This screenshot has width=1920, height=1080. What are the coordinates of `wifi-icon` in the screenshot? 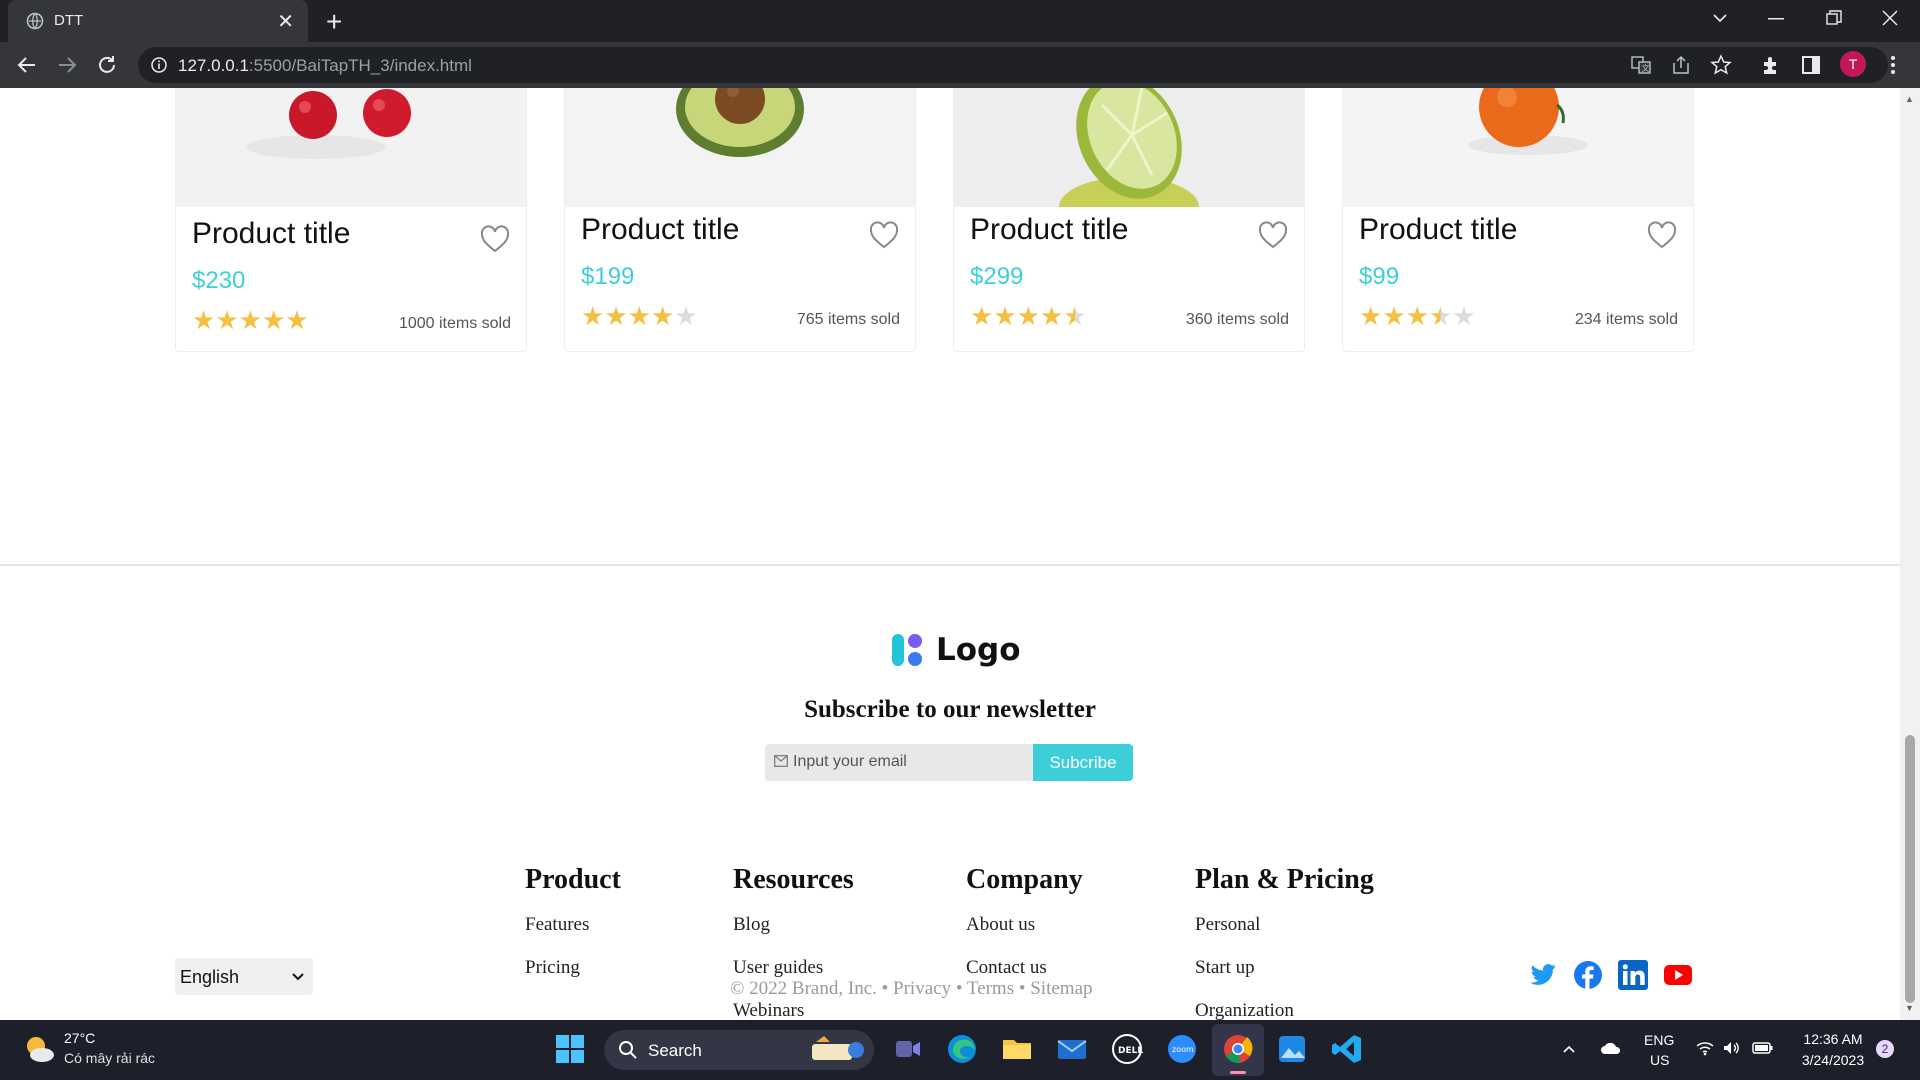 It's located at (1705, 1048).